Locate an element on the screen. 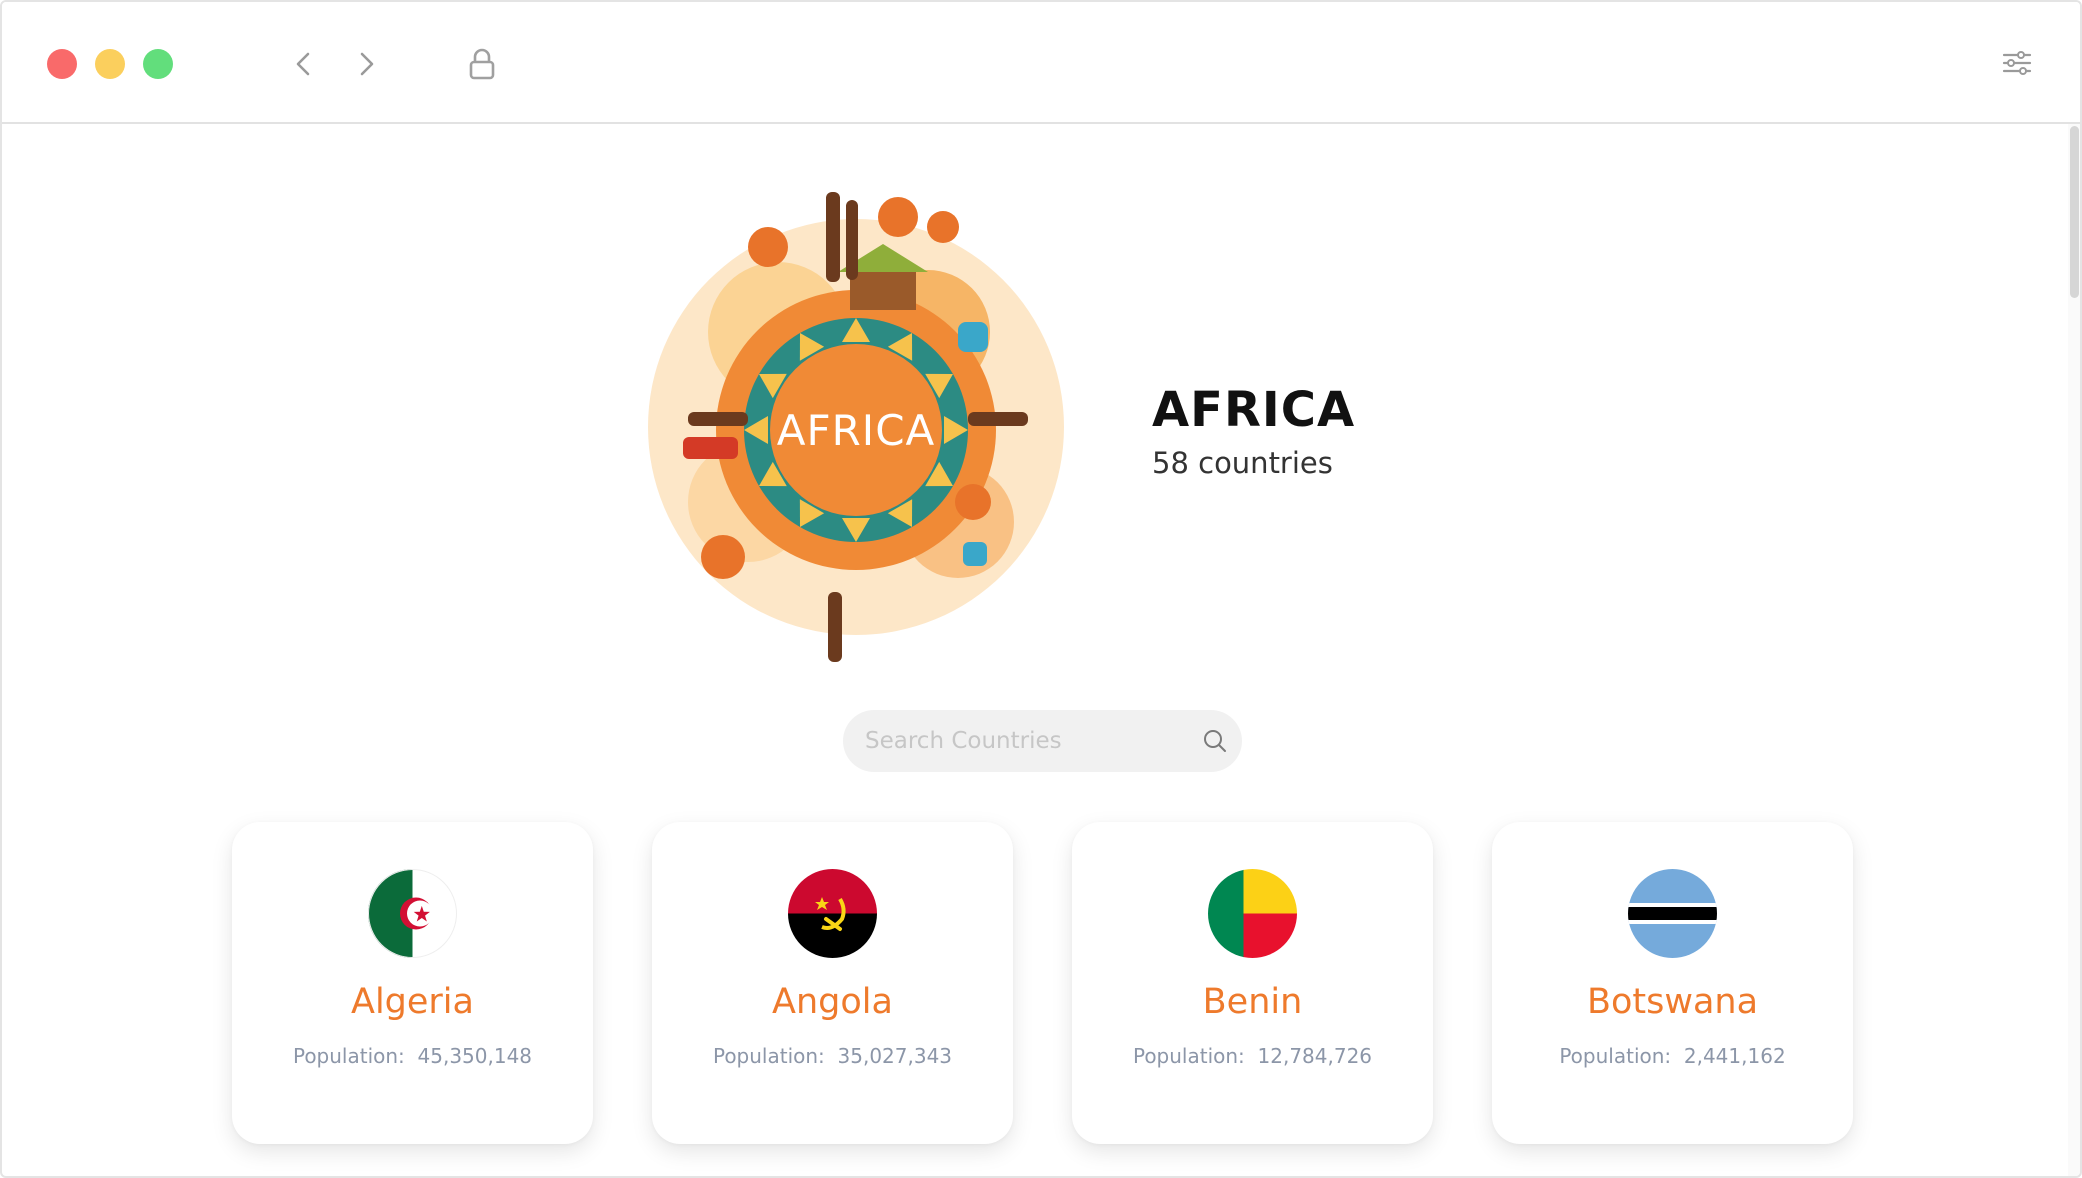 This screenshot has width=2082, height=1178. population-value: 45,350,148 is located at coordinates (475, 1056).